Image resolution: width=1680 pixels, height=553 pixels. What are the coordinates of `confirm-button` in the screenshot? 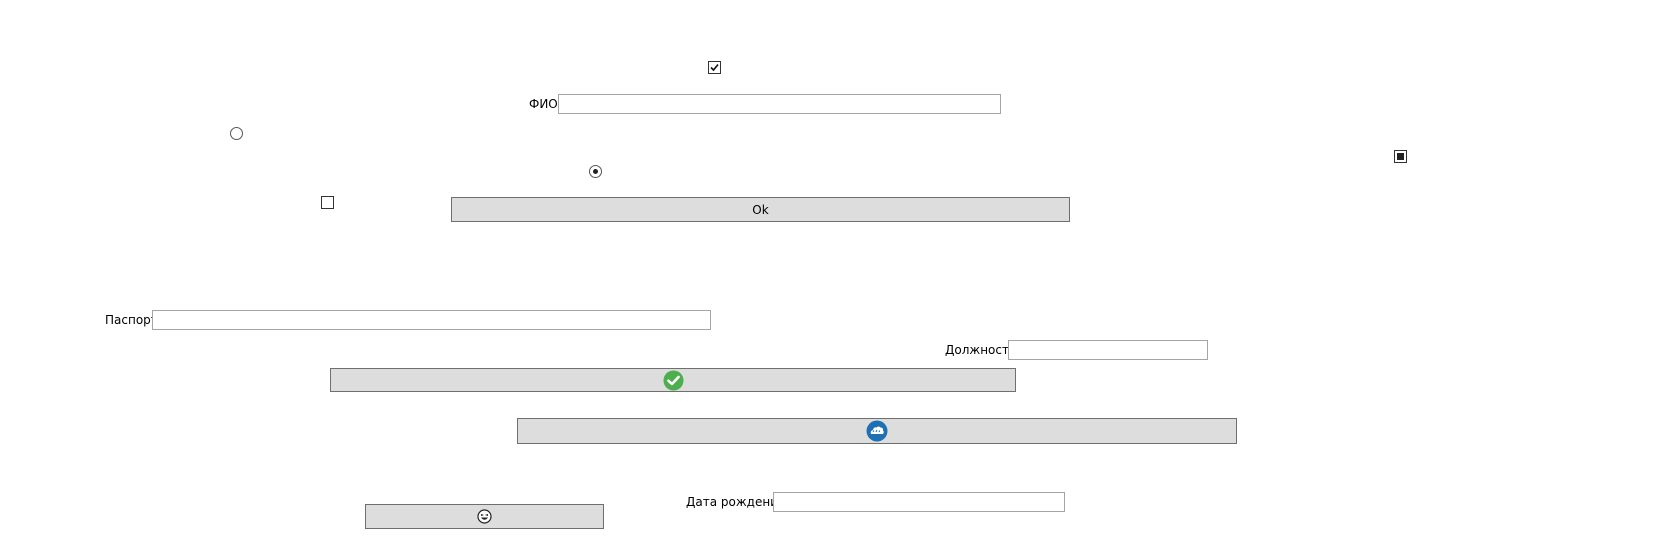 It's located at (673, 380).